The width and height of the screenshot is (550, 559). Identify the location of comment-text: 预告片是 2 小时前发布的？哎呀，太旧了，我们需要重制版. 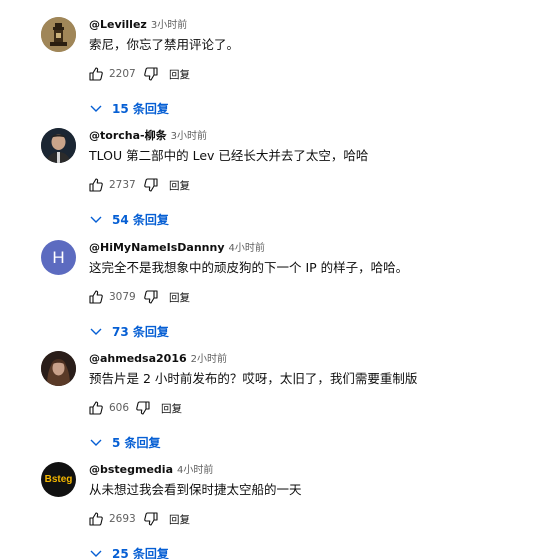
(253, 378).